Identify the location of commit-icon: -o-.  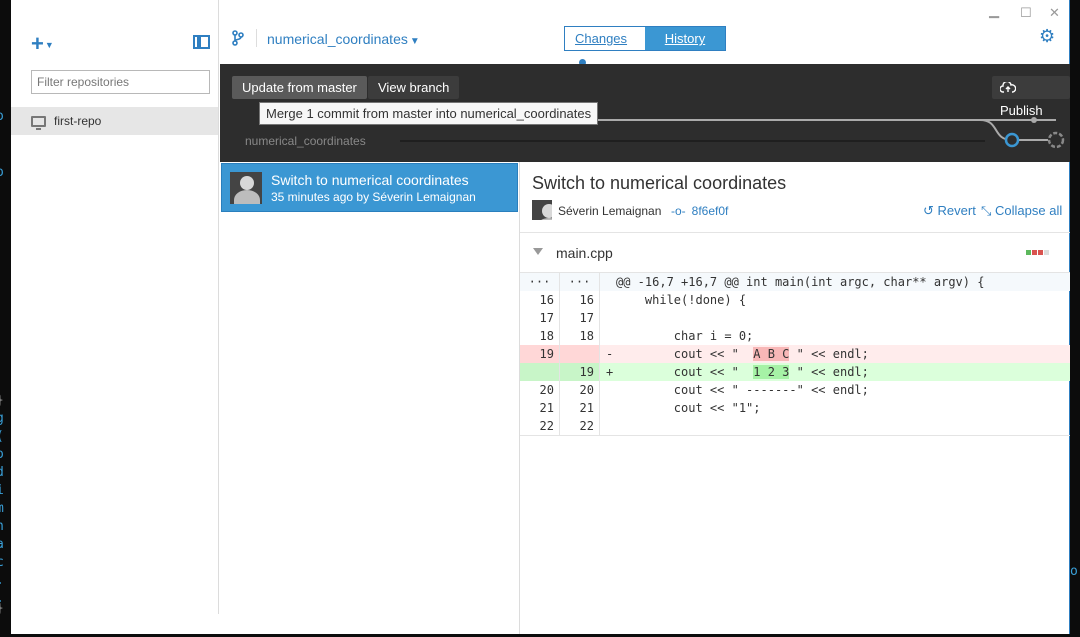
(678, 211).